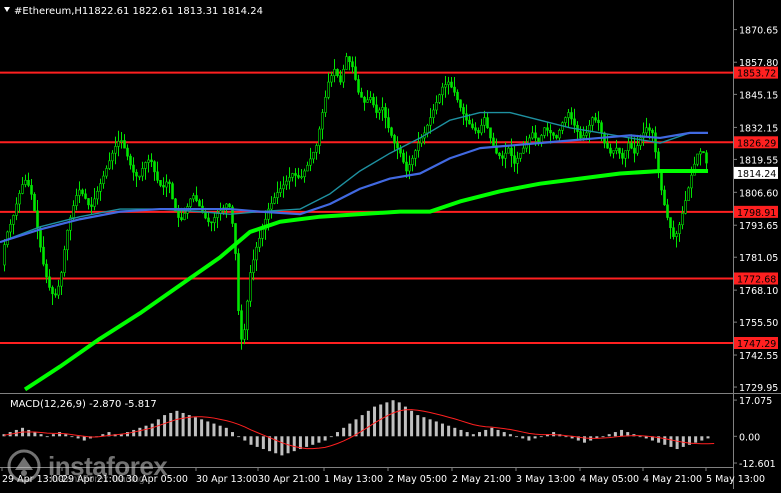 The image size is (781, 493). I want to click on price-tick-label: 1832.15, so click(758, 128).